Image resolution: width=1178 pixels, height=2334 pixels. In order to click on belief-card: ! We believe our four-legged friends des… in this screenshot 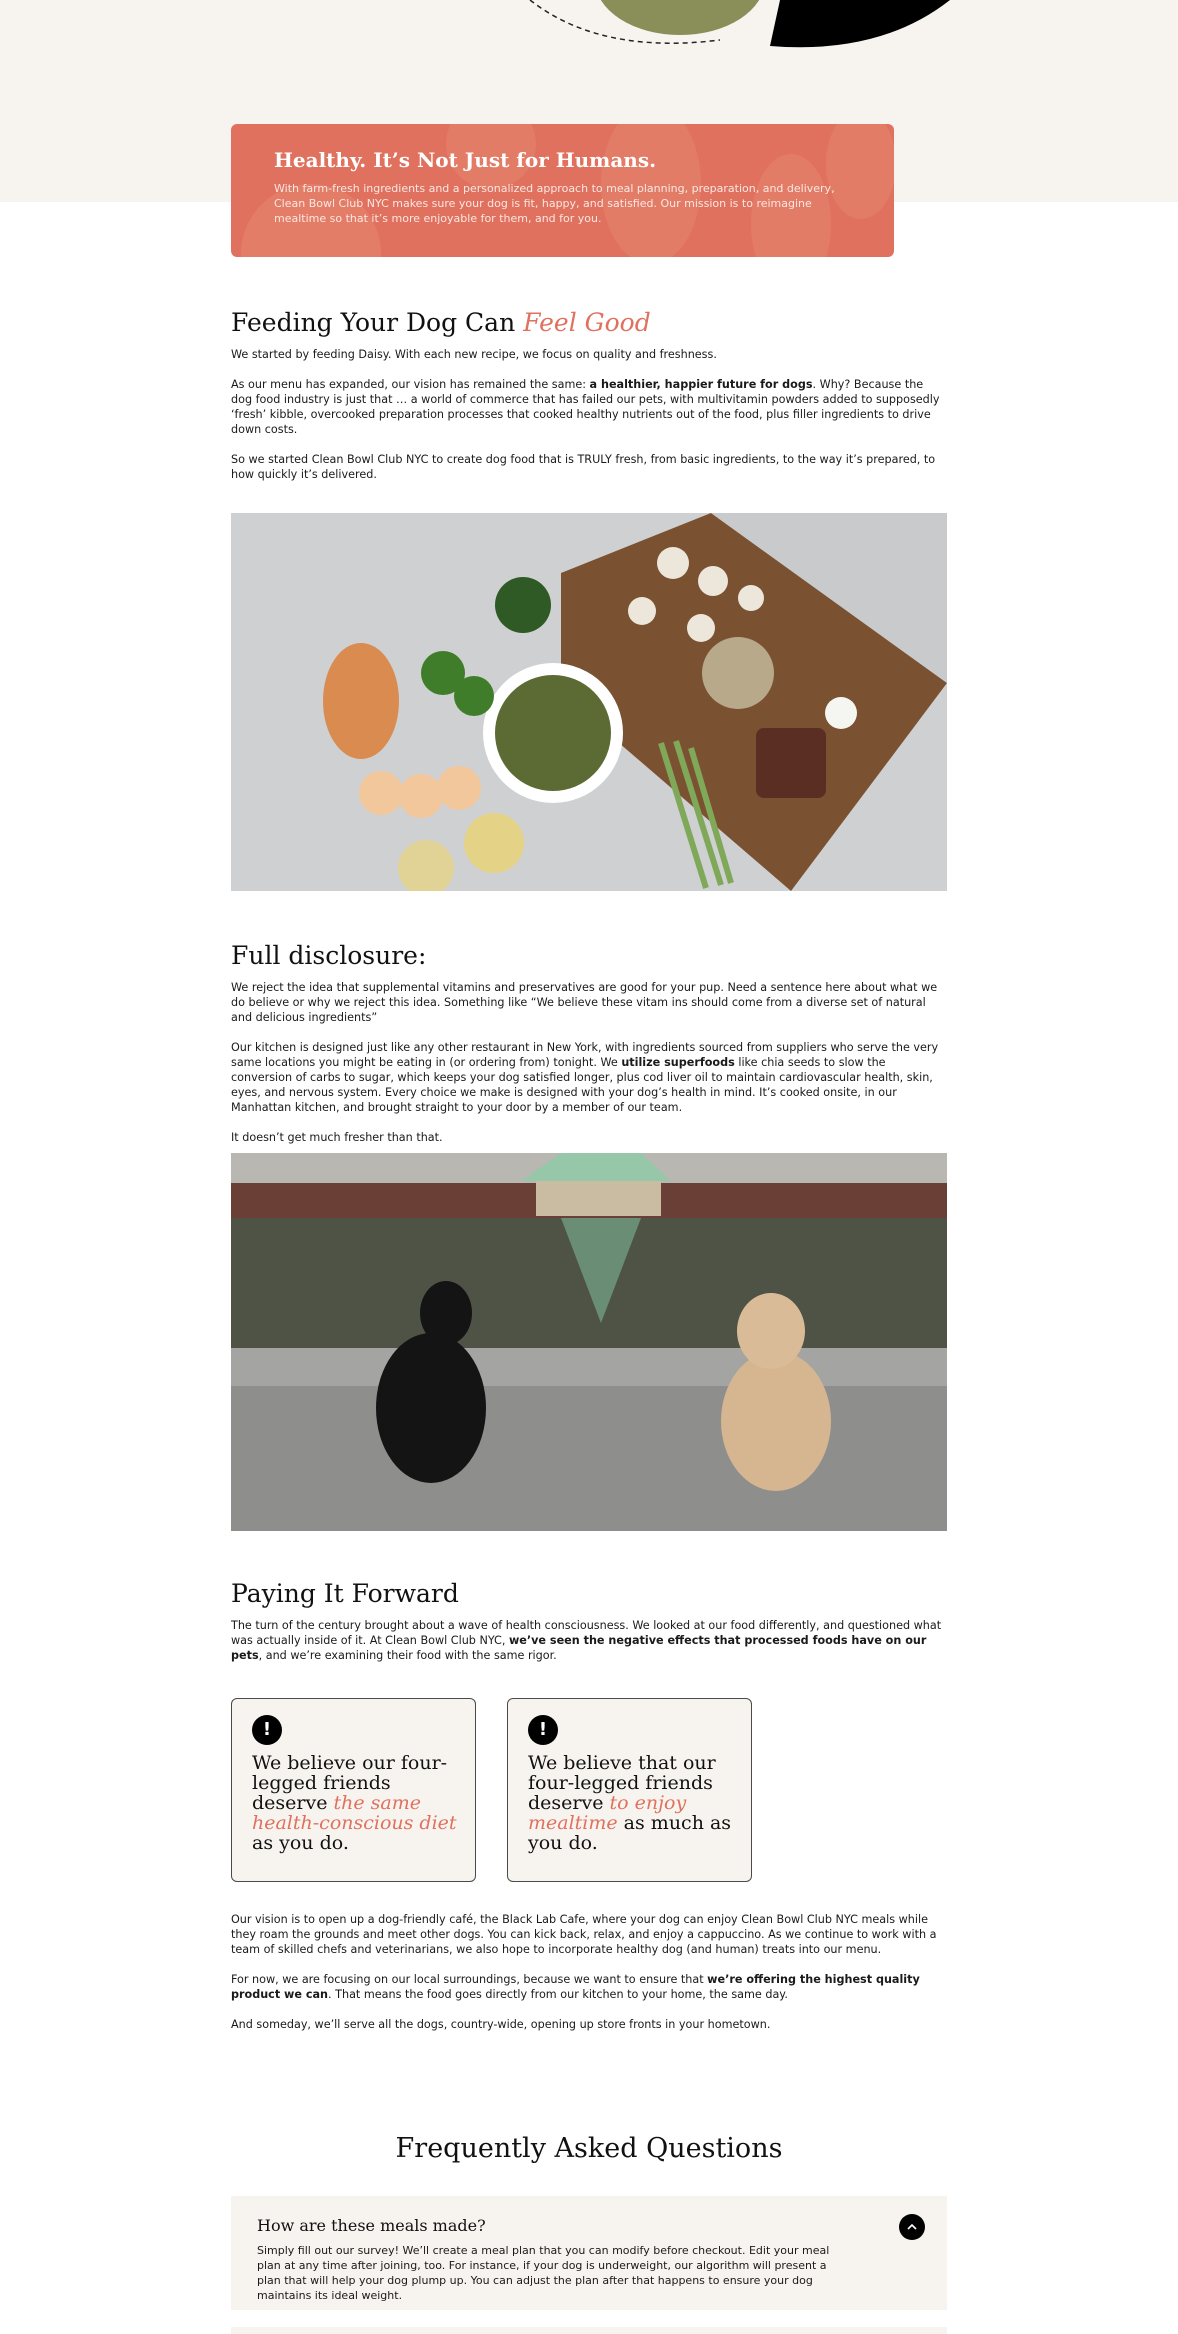, I will do `click(353, 1790)`.